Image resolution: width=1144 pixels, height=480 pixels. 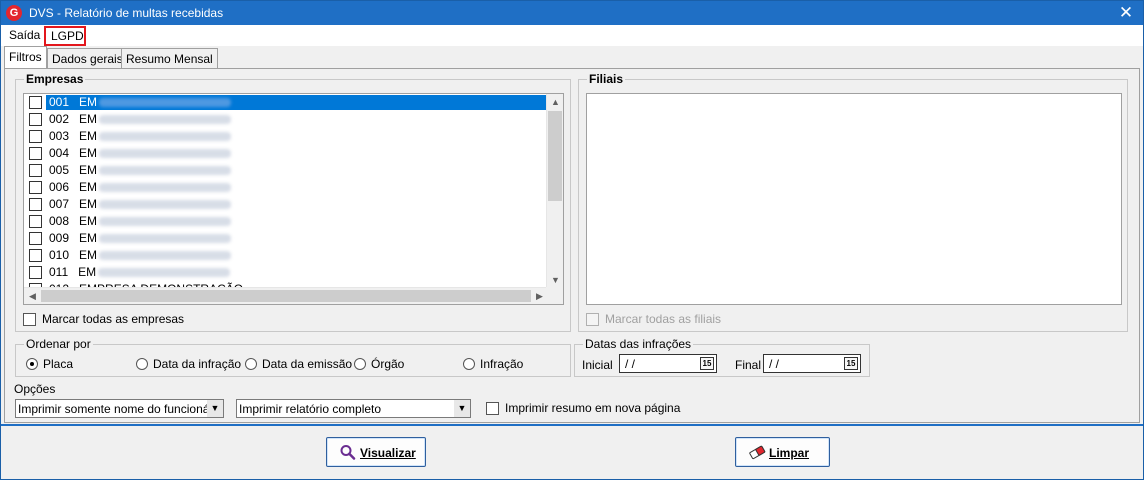 What do you see at coordinates (284, 170) in the screenshot?
I see `empresa-row: 005 EM` at bounding box center [284, 170].